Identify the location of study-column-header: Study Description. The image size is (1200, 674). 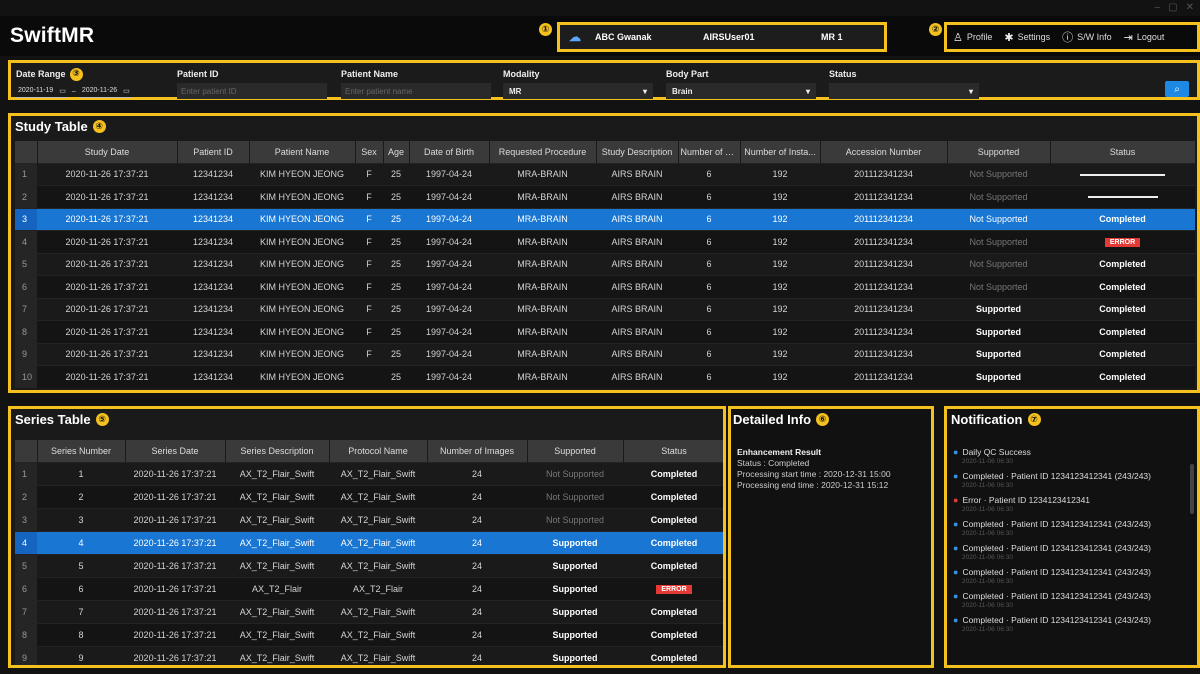
(637, 152).